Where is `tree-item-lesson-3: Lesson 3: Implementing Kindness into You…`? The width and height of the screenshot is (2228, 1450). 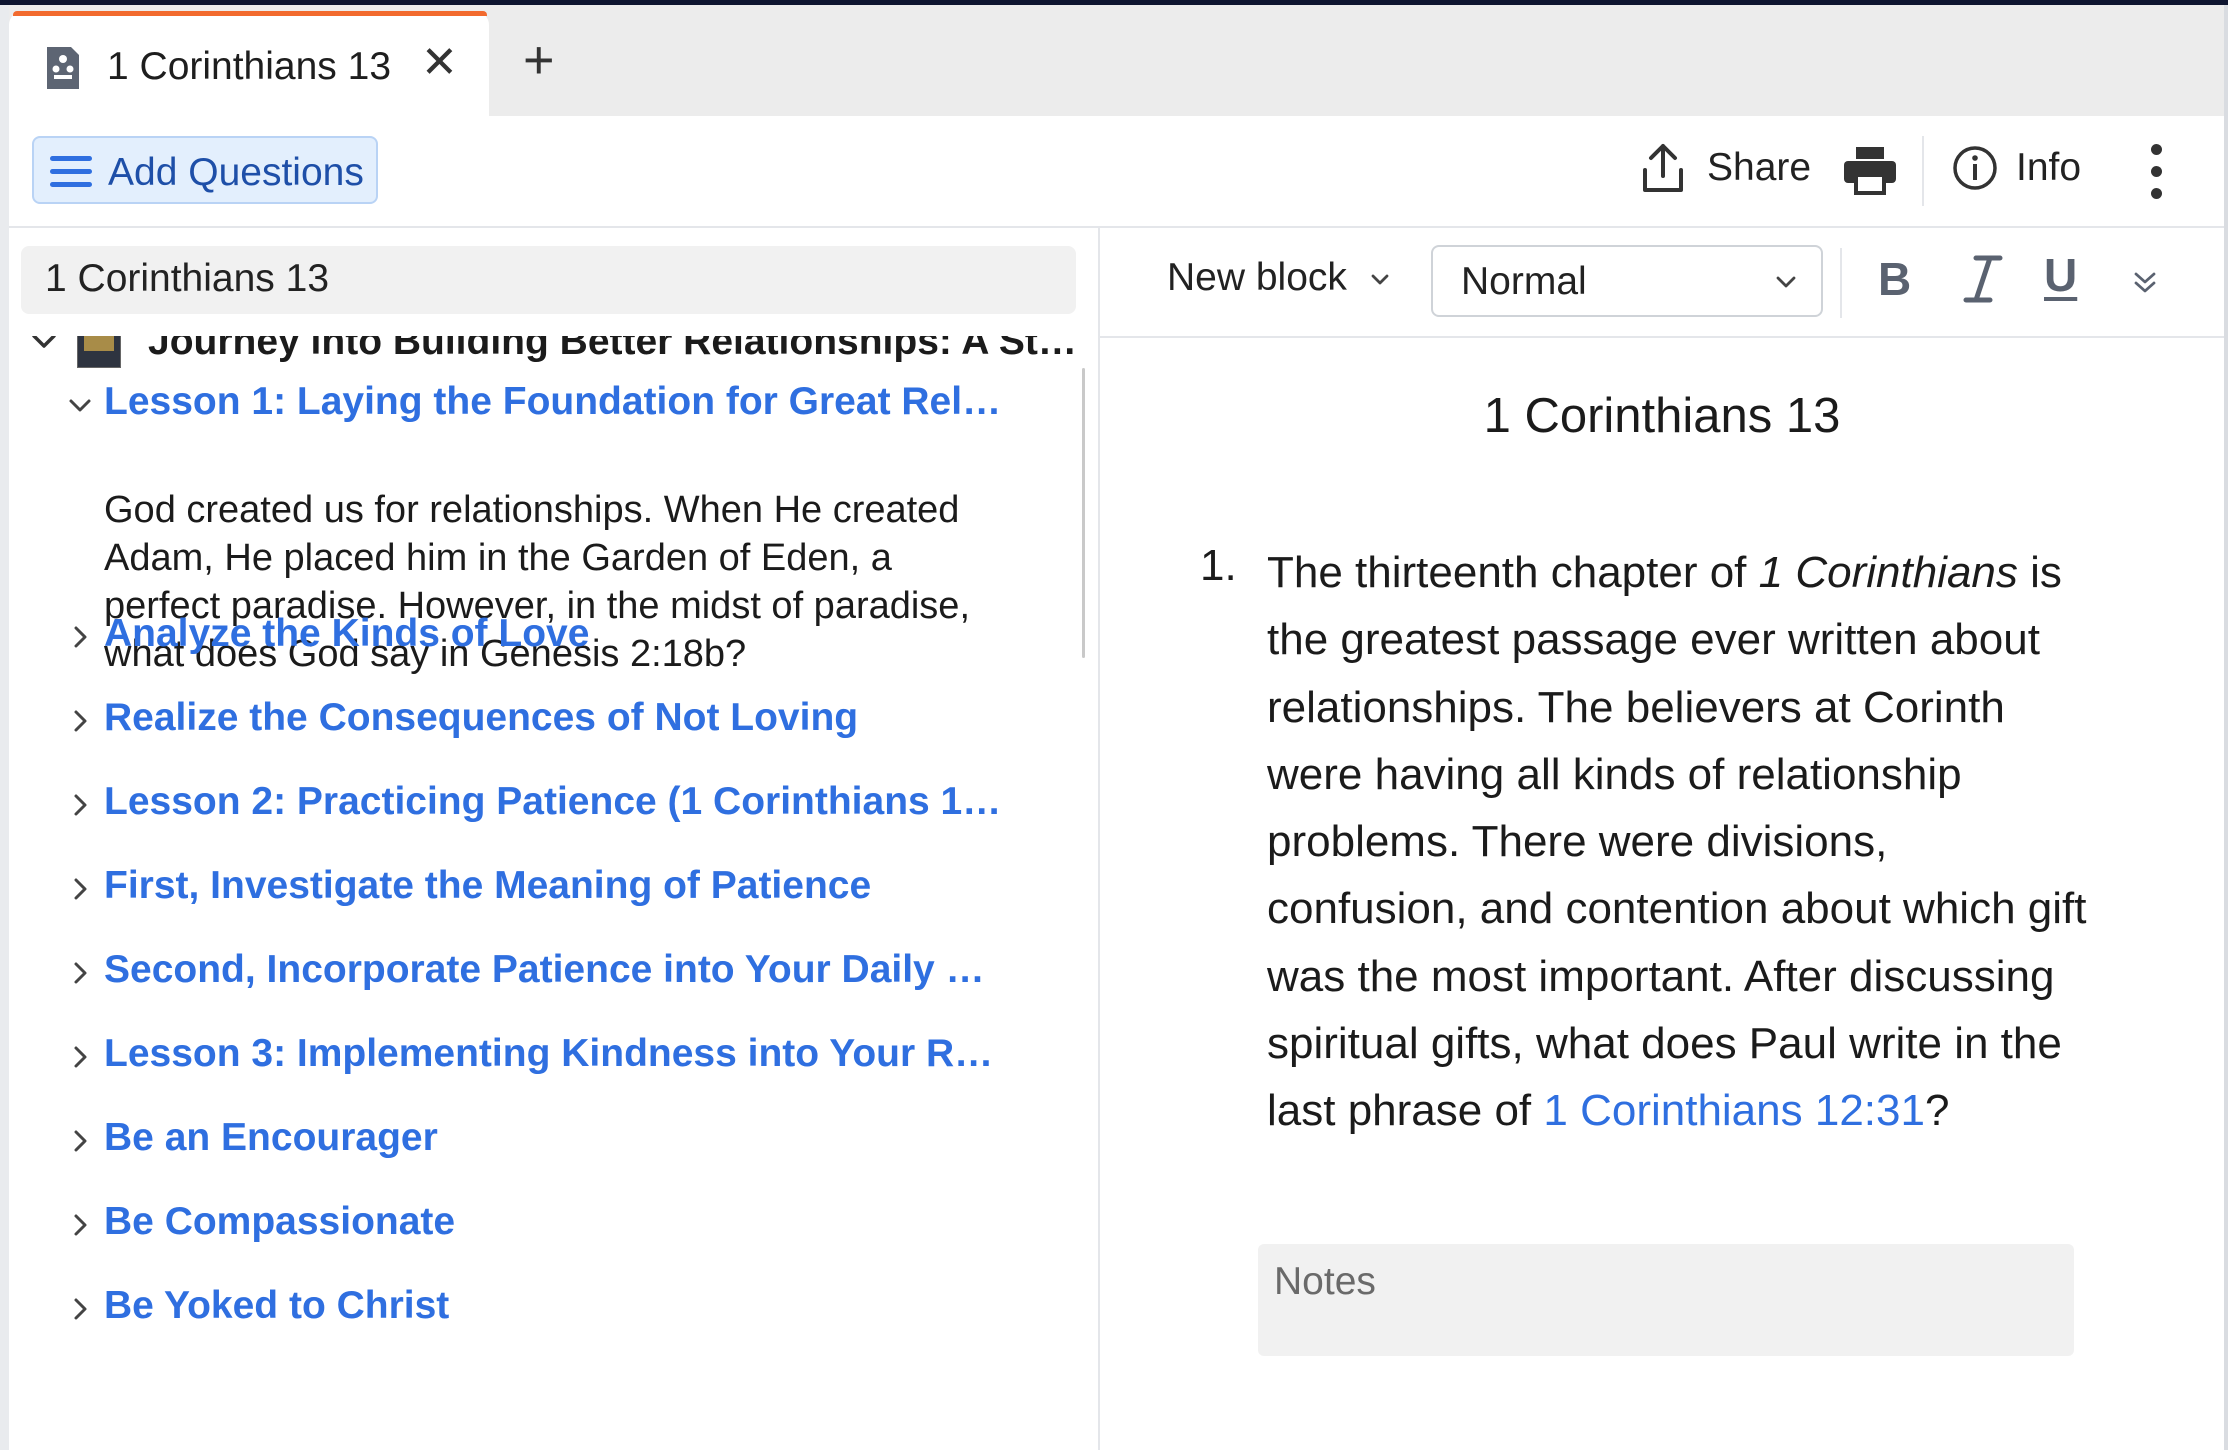 tree-item-lesson-3: Lesson 3: Implementing Kindness into You… is located at coordinates (549, 1058).